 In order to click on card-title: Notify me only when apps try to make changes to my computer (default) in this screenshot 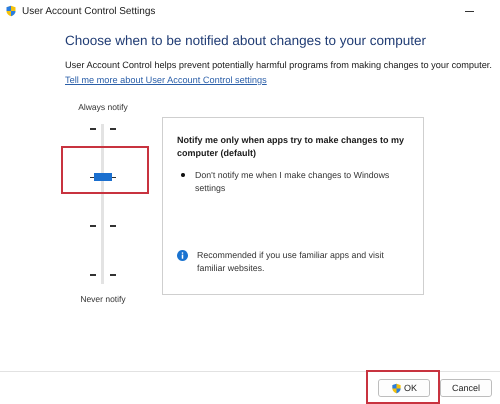, I will do `click(291, 147)`.